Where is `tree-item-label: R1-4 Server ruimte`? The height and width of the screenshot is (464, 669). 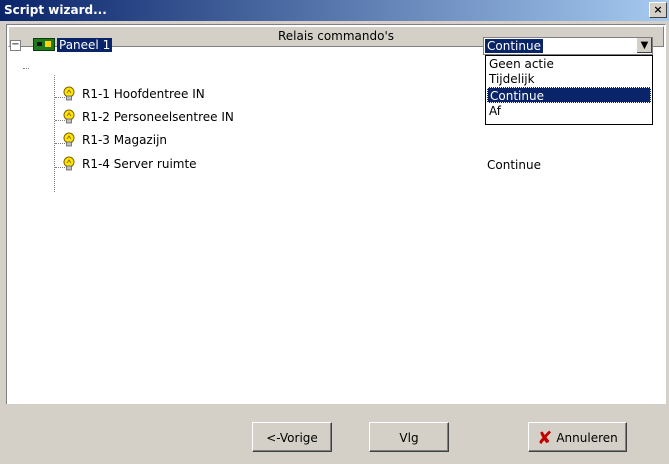 tree-item-label: R1-4 Server ruimte is located at coordinates (139, 164).